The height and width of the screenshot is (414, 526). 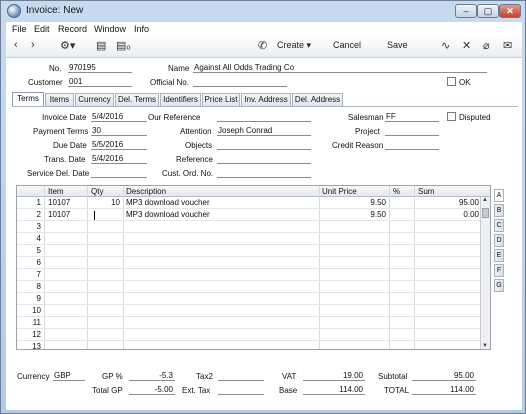 What do you see at coordinates (152, 390) in the screenshot?
I see `total-gp-field: -5.00` at bounding box center [152, 390].